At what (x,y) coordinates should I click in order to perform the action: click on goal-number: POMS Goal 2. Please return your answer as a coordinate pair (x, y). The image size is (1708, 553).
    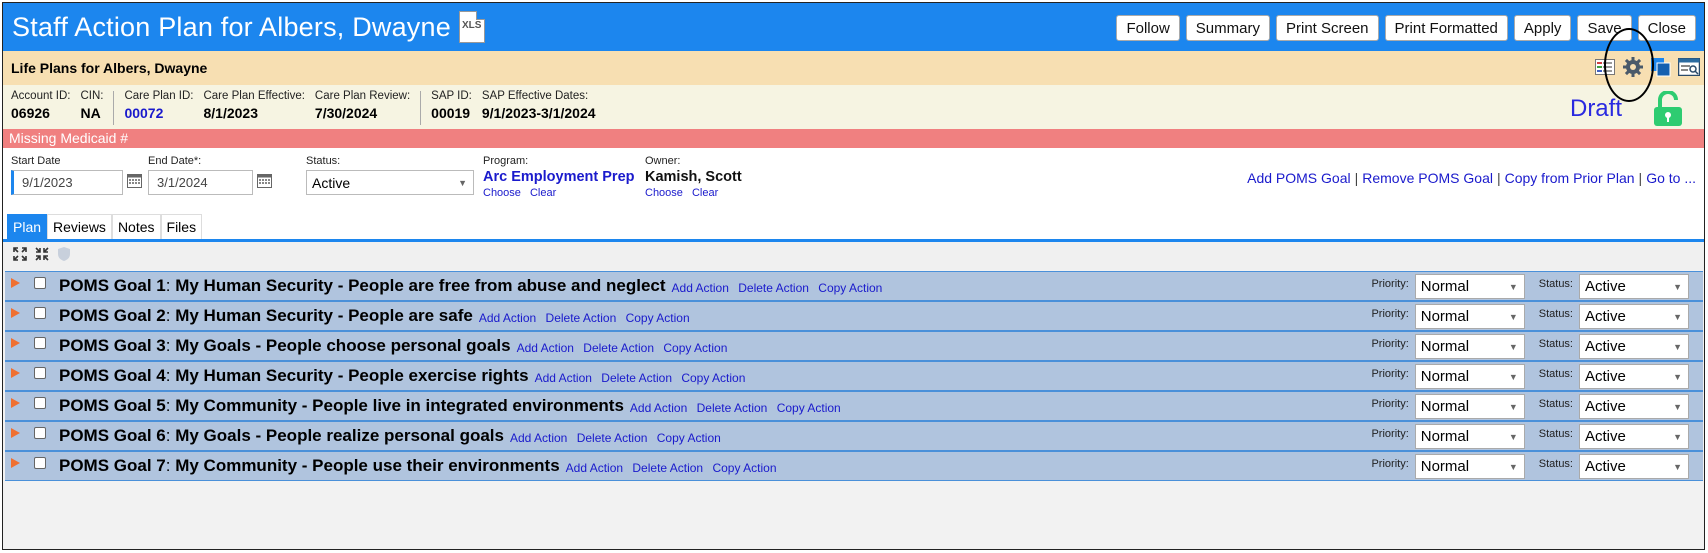
    Looking at the image, I should click on (112, 315).